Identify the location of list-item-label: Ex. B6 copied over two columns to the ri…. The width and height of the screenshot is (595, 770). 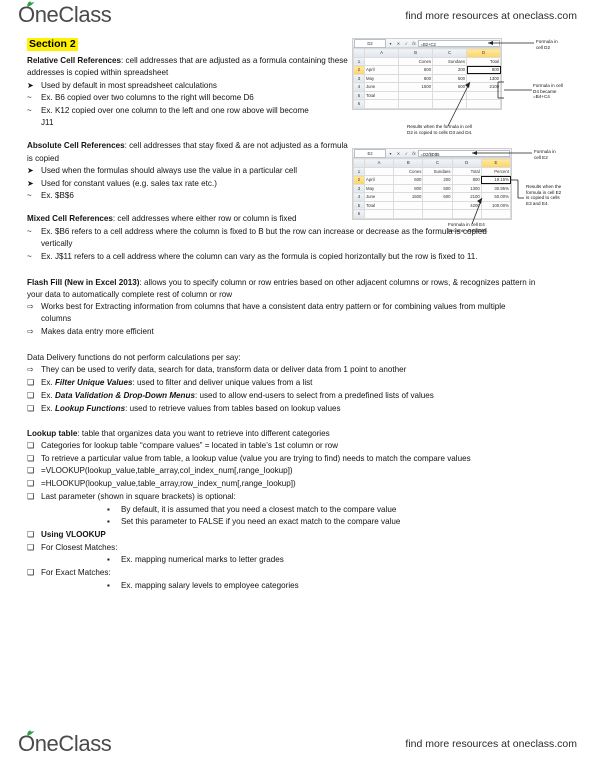
(147, 98).